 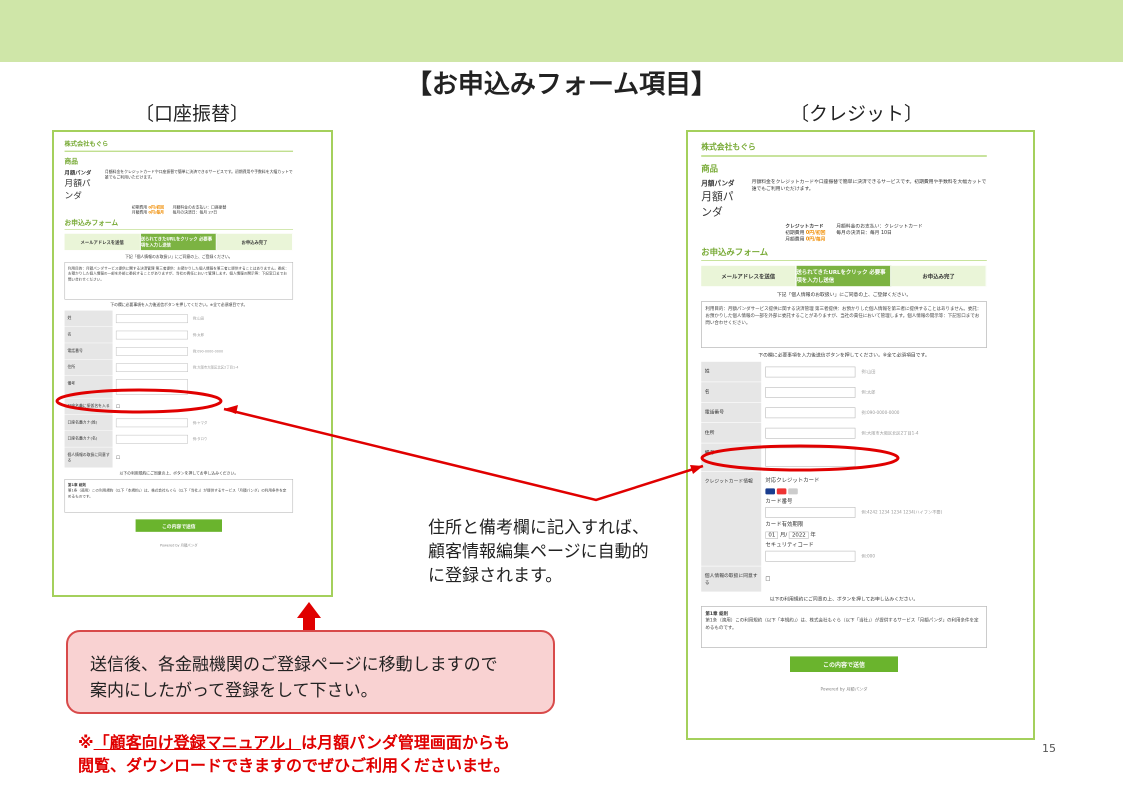 What do you see at coordinates (309, 616) in the screenshot?
I see `up-arrow-icon` at bounding box center [309, 616].